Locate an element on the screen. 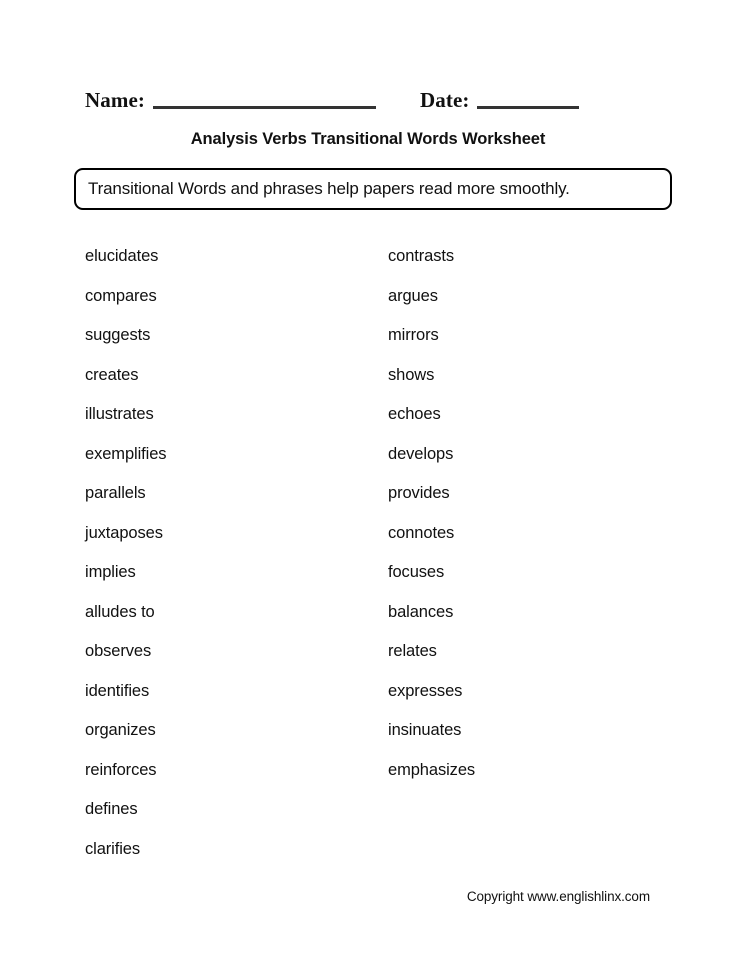  word-item: observes is located at coordinates (118, 651).